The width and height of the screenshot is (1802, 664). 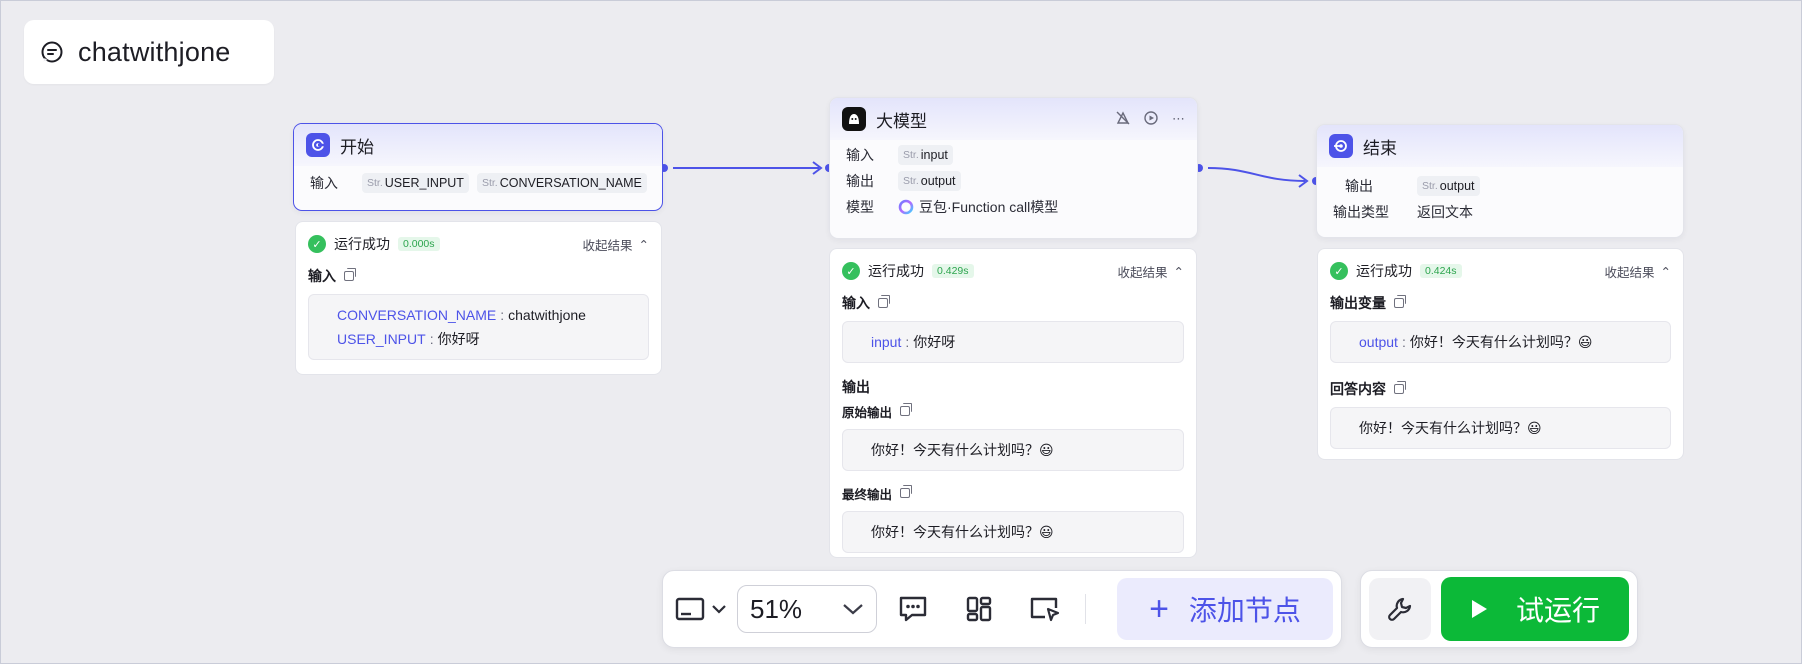 I want to click on llm-output-tag: Str. output, so click(x=929, y=181).